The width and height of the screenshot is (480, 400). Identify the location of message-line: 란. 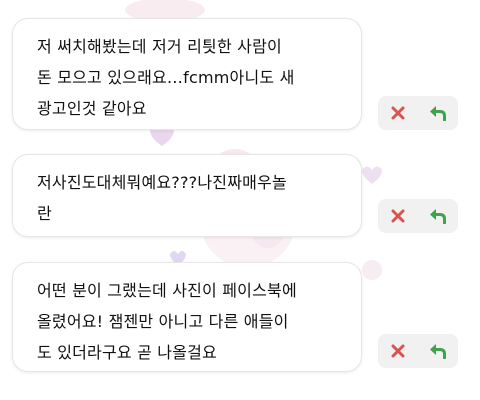
(44, 213).